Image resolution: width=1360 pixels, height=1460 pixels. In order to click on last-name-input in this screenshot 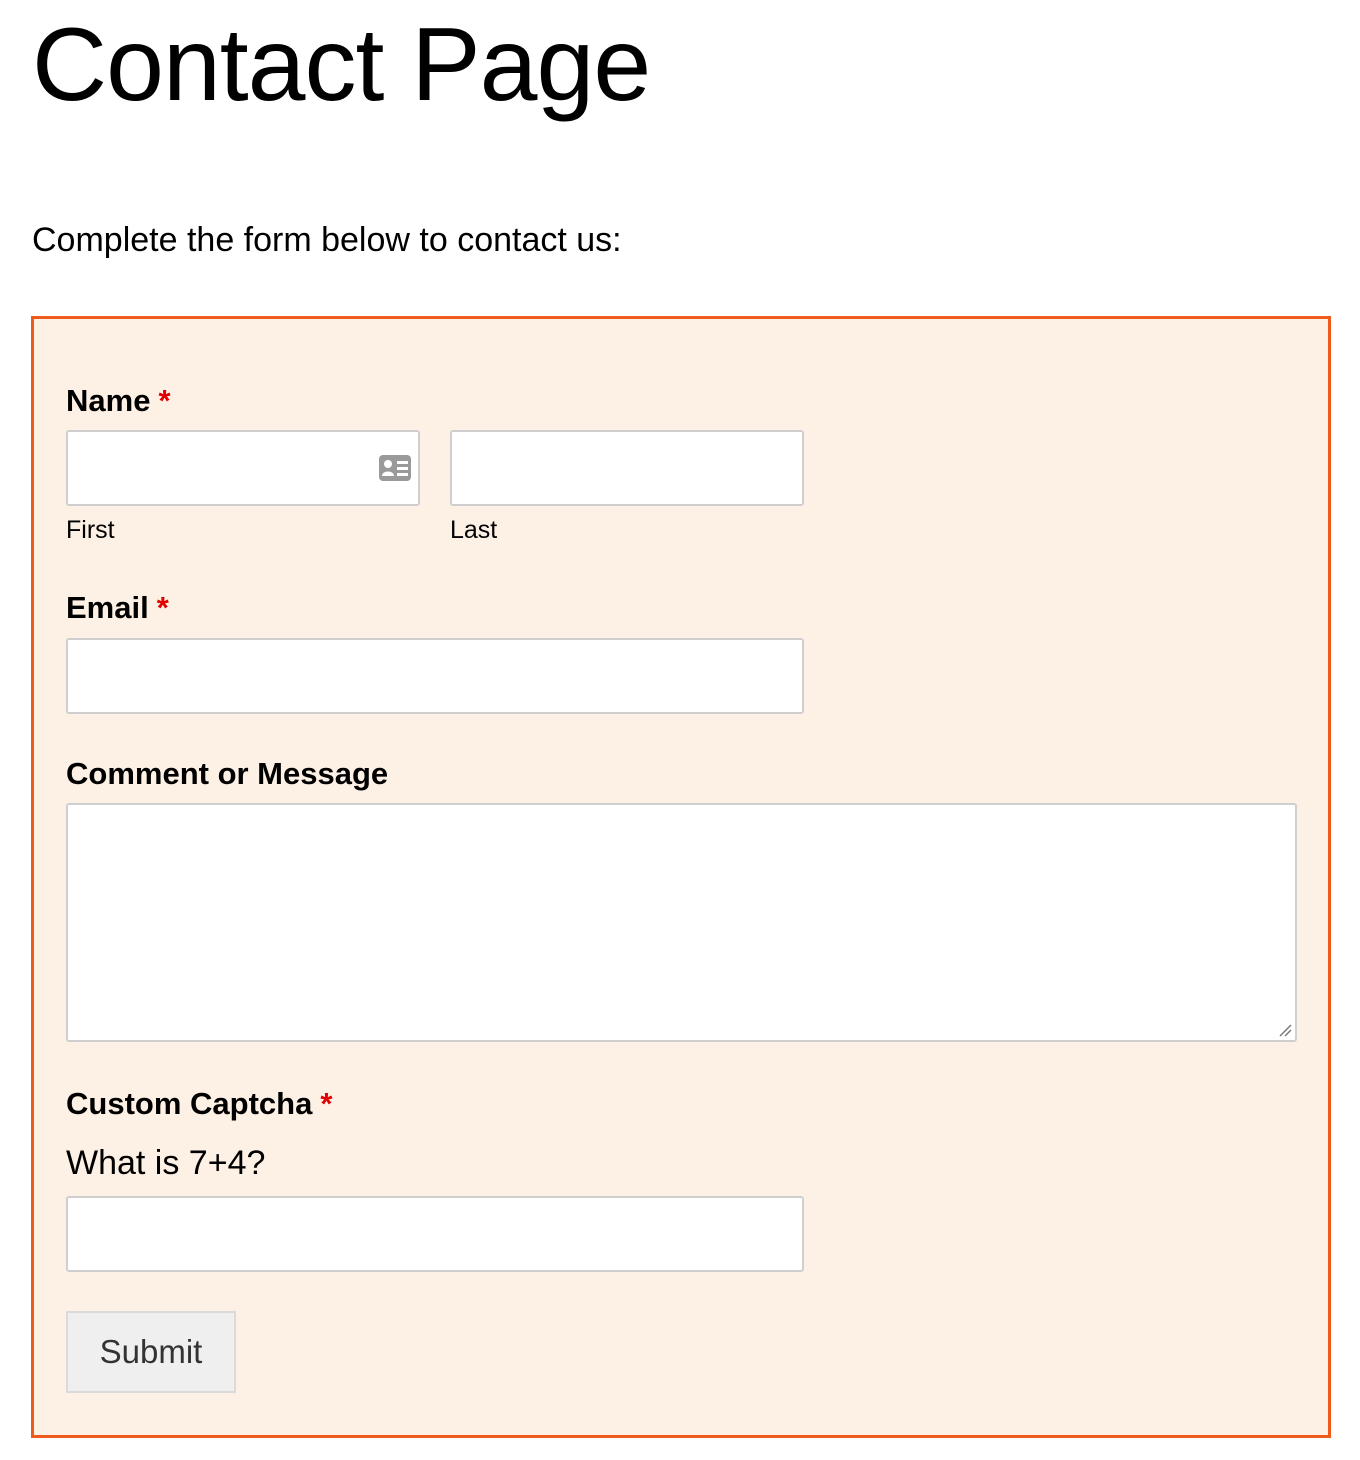, I will do `click(627, 468)`.